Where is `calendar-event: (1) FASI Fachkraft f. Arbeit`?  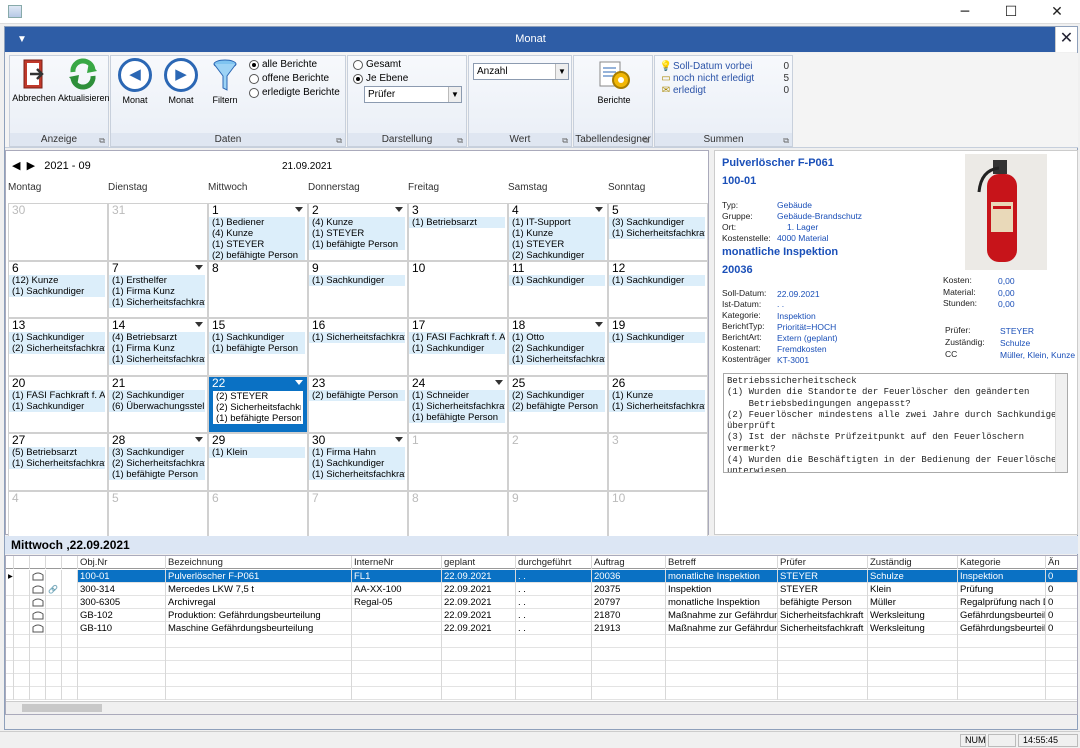
calendar-event: (1) FASI Fachkraft f. Arbeit is located at coordinates (457, 337).